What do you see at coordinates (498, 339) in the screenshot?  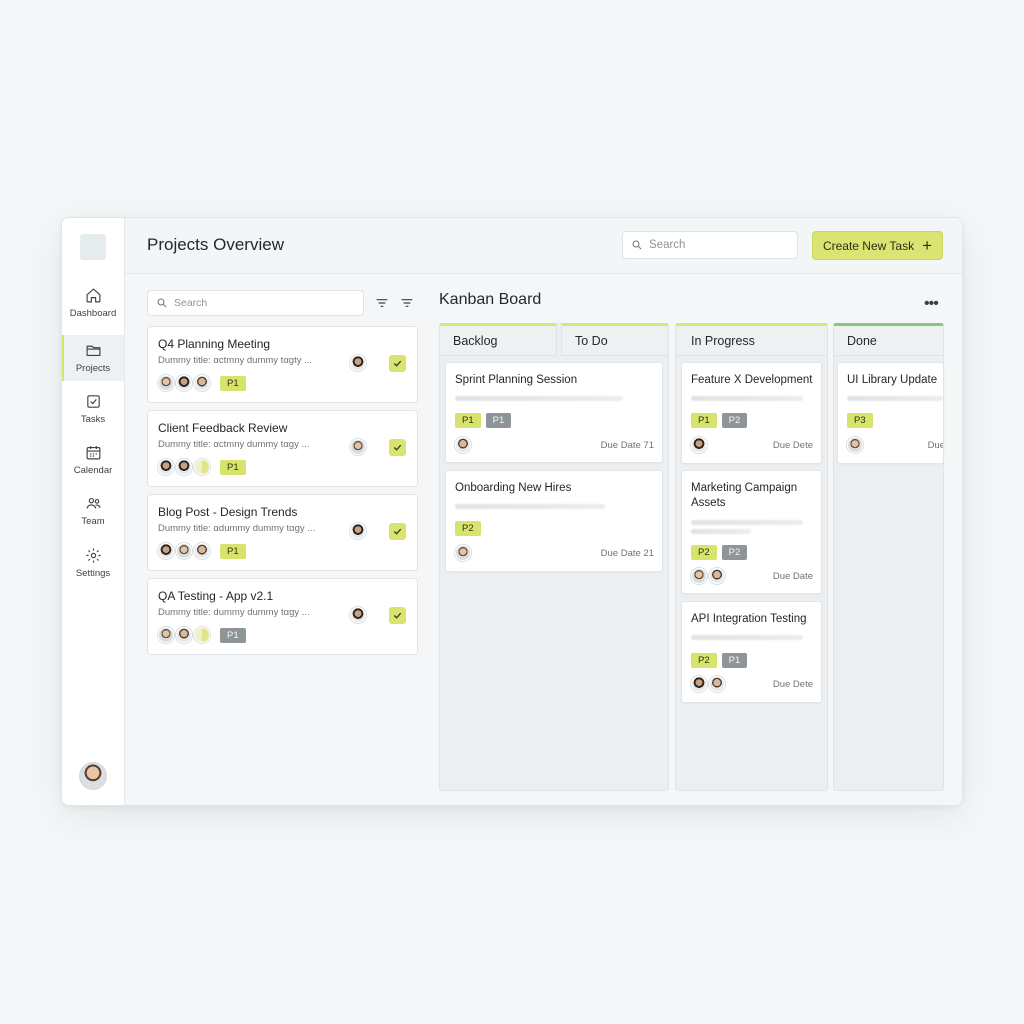 I see `column-header-backlog: Backlog` at bounding box center [498, 339].